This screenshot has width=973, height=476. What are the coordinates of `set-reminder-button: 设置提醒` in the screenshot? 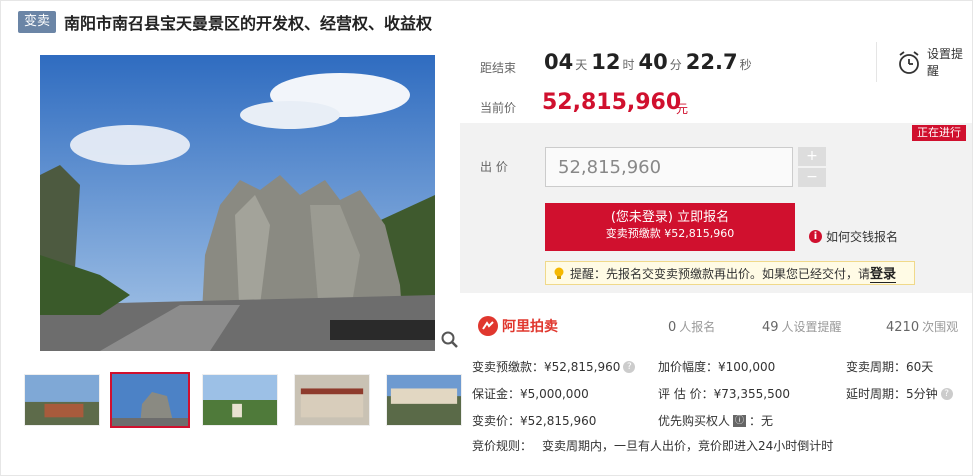 It's located at (924, 62).